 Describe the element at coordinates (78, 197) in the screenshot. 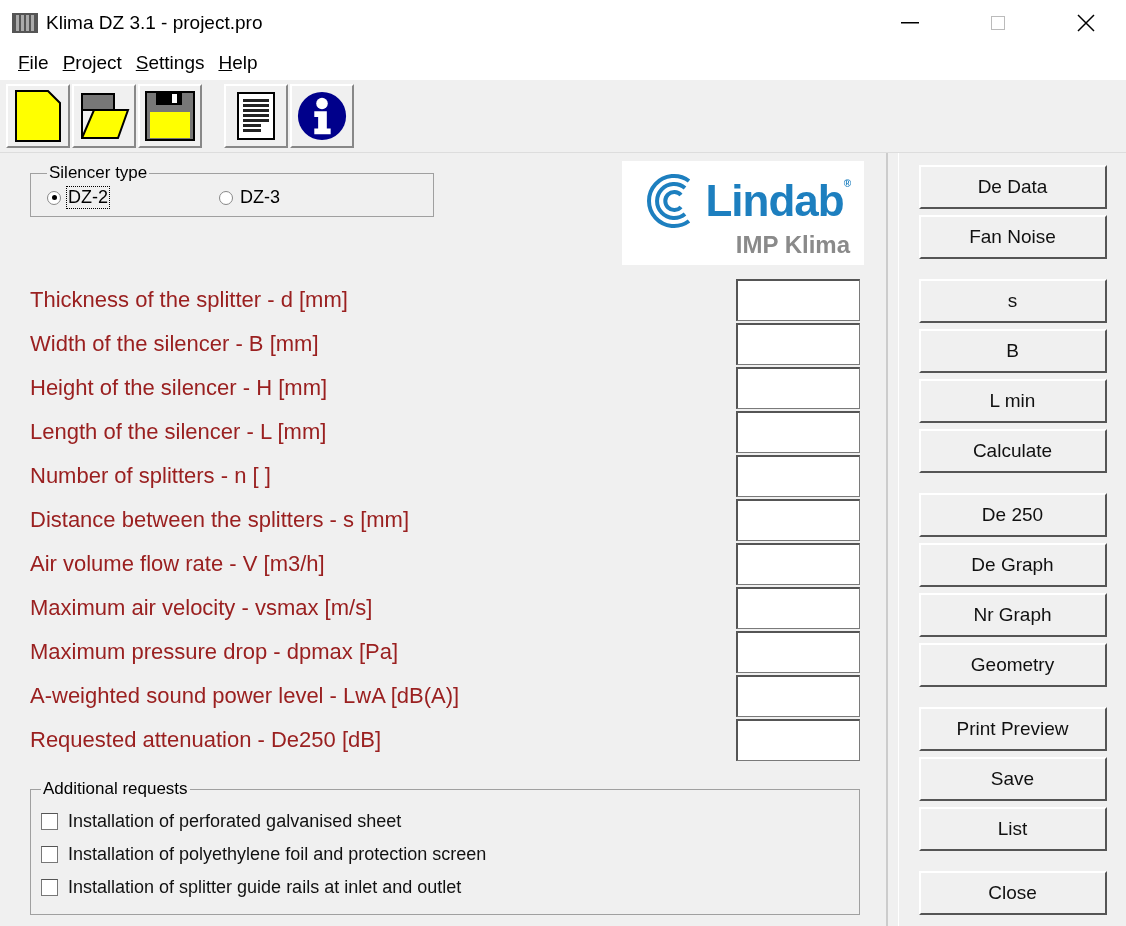

I see `radio-option: DZ-2` at that location.